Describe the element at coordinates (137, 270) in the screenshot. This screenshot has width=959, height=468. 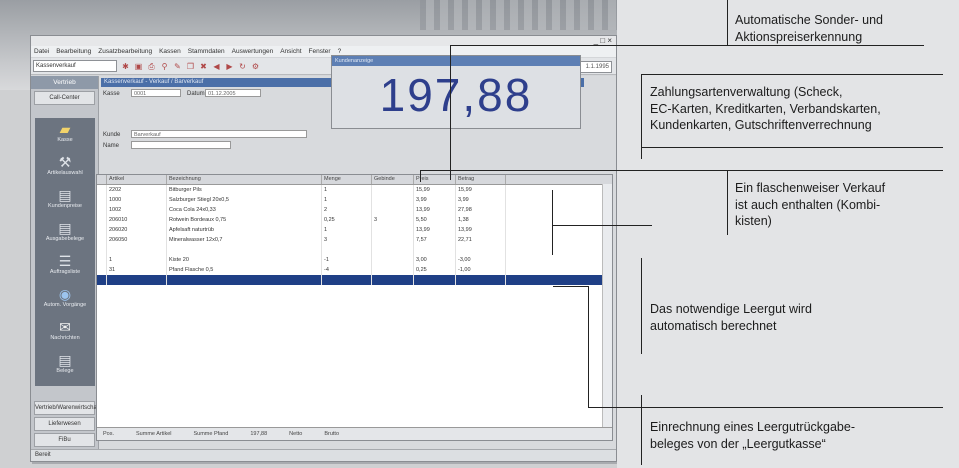
I see `table-cell: 31` at that location.